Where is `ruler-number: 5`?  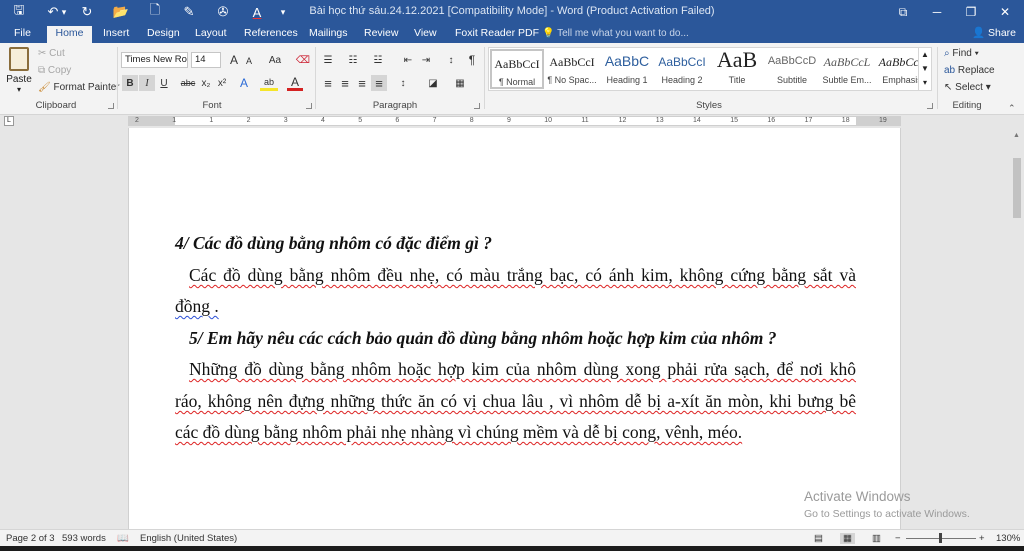
ruler-number: 5 is located at coordinates (360, 120).